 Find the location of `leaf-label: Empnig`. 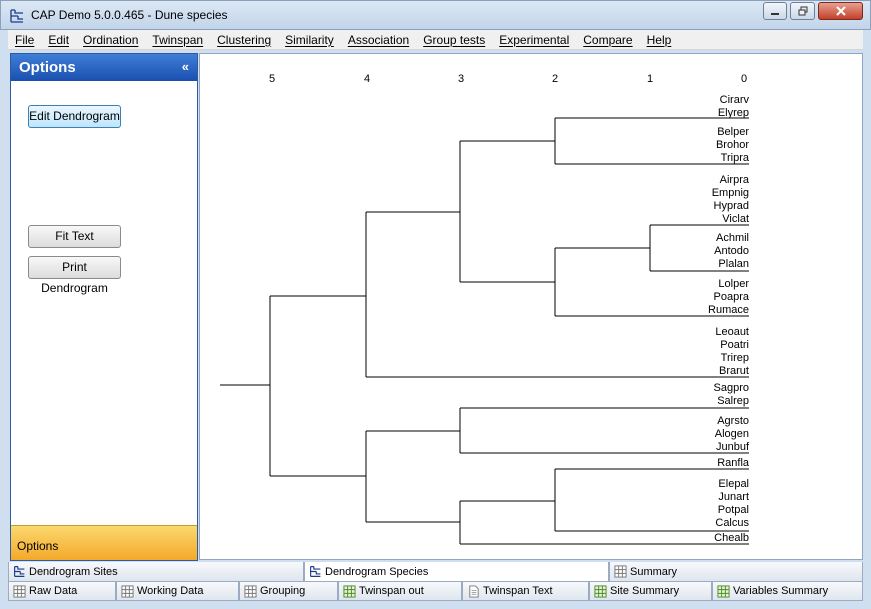

leaf-label: Empnig is located at coordinates (730, 193).